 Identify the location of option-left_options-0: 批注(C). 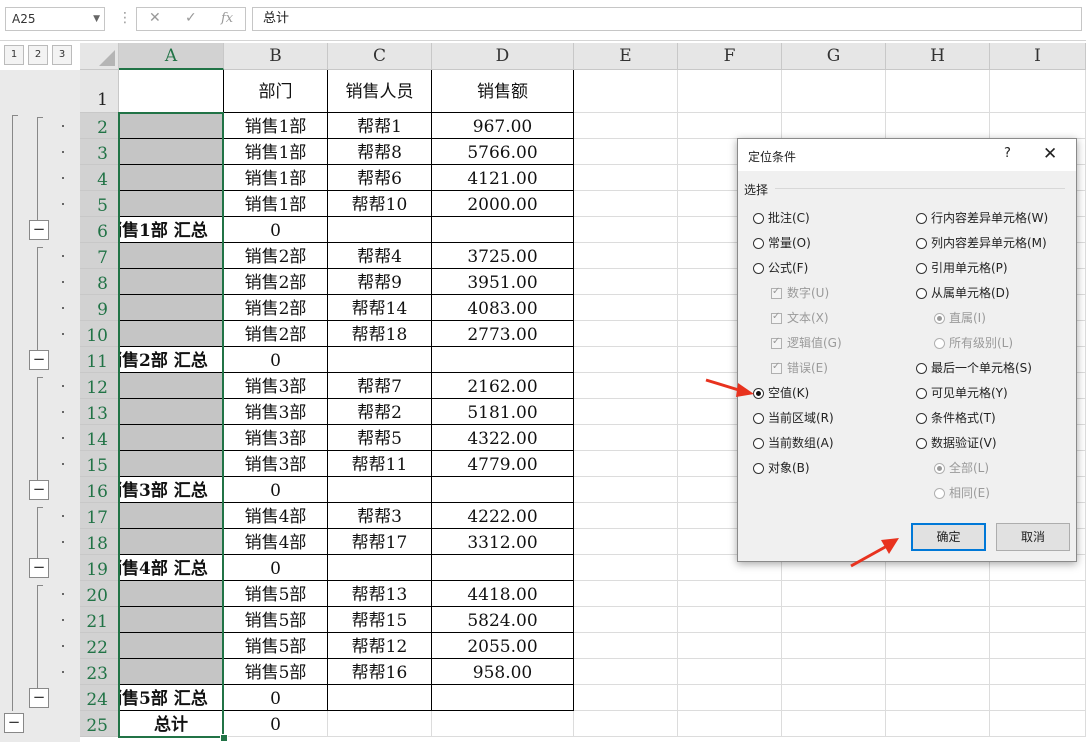
(781, 217).